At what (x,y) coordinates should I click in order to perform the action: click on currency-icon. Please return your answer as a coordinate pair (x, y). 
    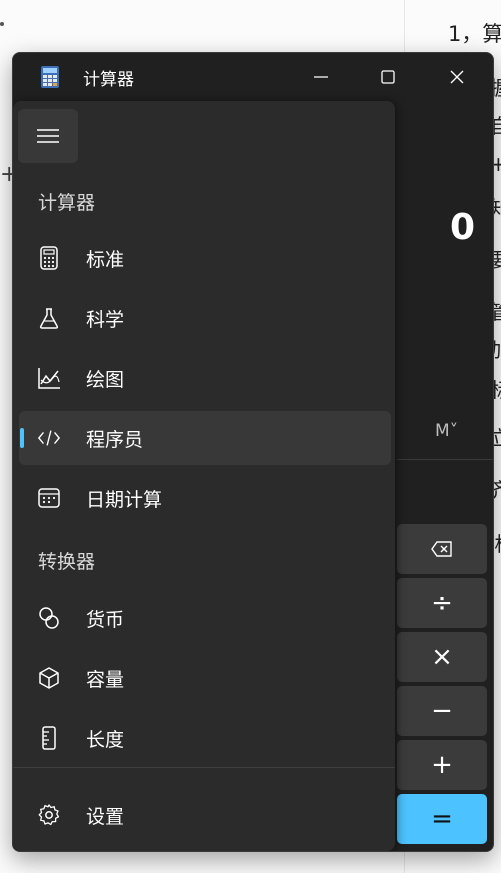
    Looking at the image, I should click on (49, 618).